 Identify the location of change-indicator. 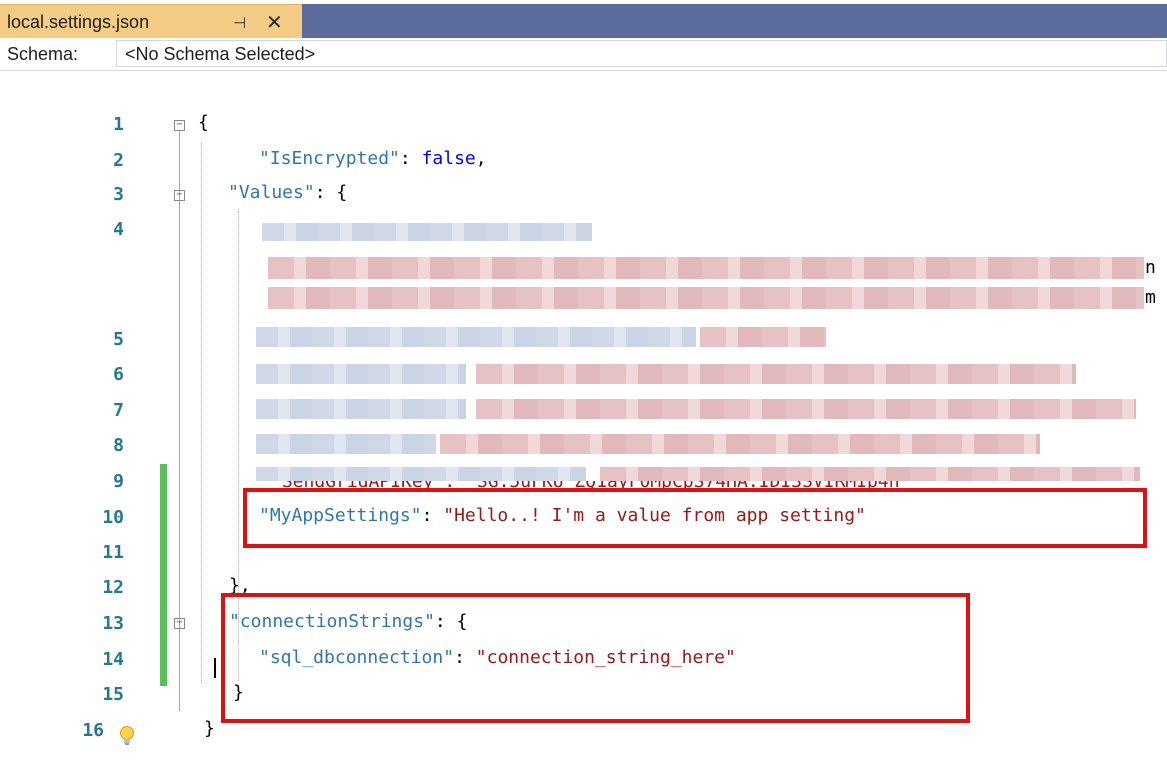
(163, 575).